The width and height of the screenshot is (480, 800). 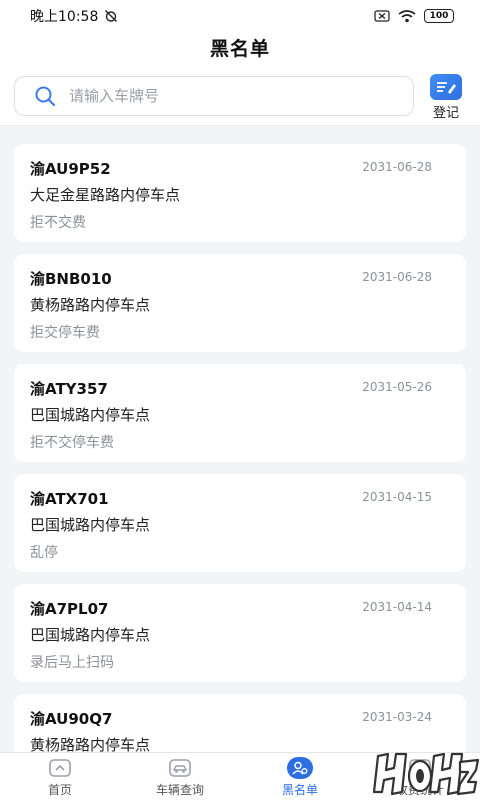 What do you see at coordinates (239, 49) in the screenshot?
I see `page-title: 黑名单` at bounding box center [239, 49].